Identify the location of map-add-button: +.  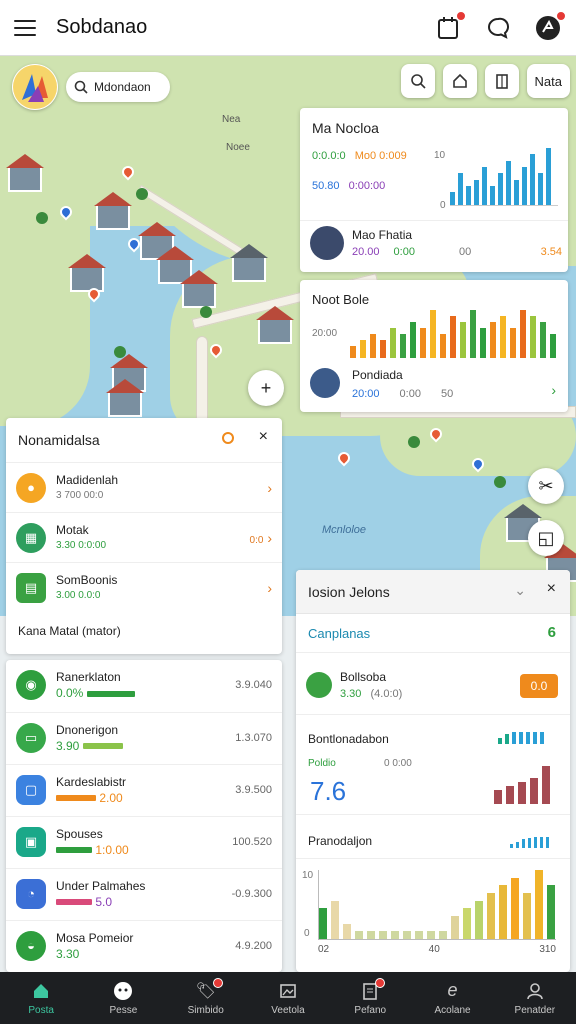
(266, 388).